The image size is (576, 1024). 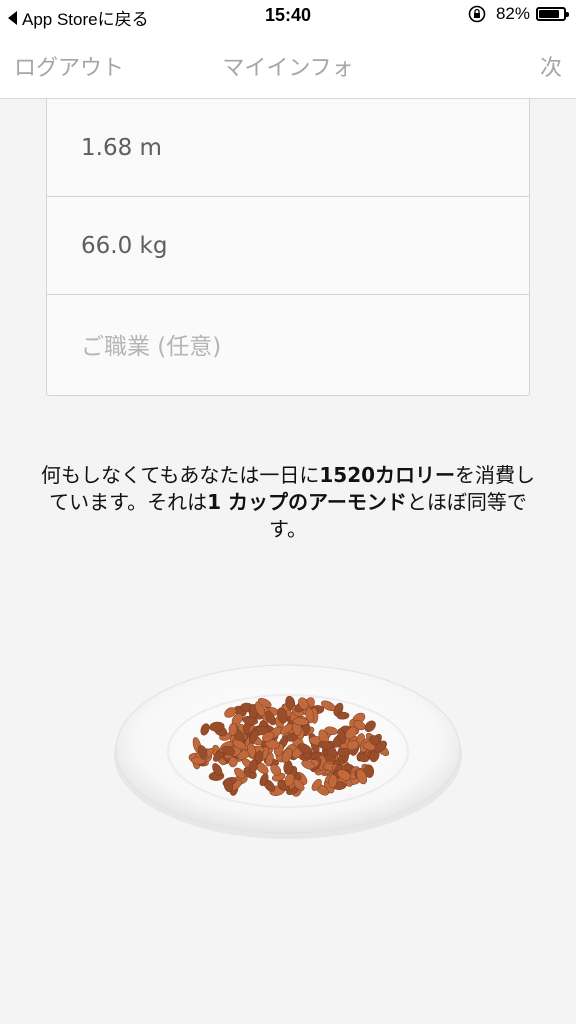 I want to click on battery-level, so click(x=549, y=14).